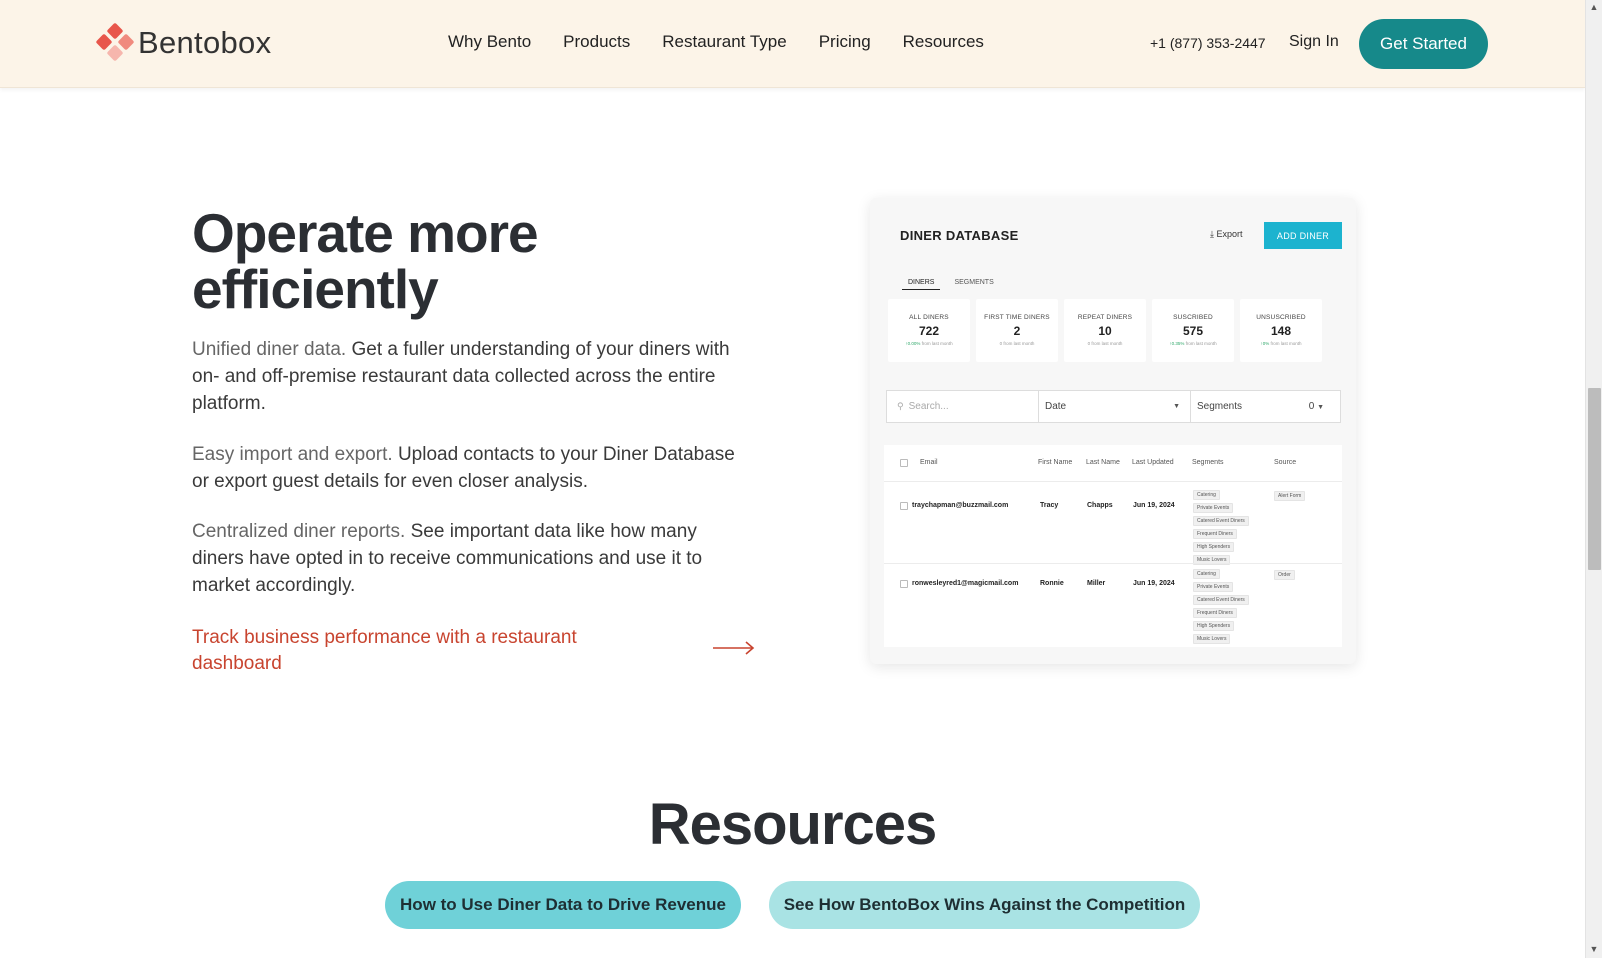 Image resolution: width=1602 pixels, height=958 pixels. Describe the element at coordinates (965, 583) in the screenshot. I see `diner-email: ronwesleyred1@magicmail.com` at that location.